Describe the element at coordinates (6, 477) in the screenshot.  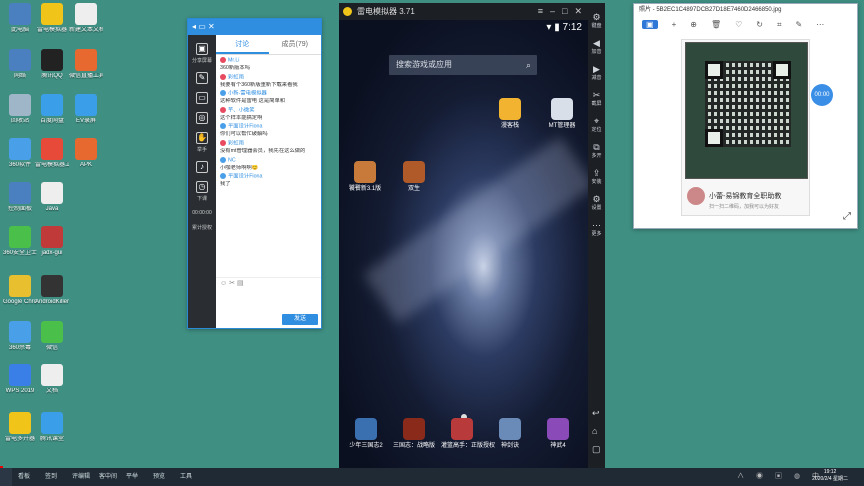
I see `start-button` at that location.